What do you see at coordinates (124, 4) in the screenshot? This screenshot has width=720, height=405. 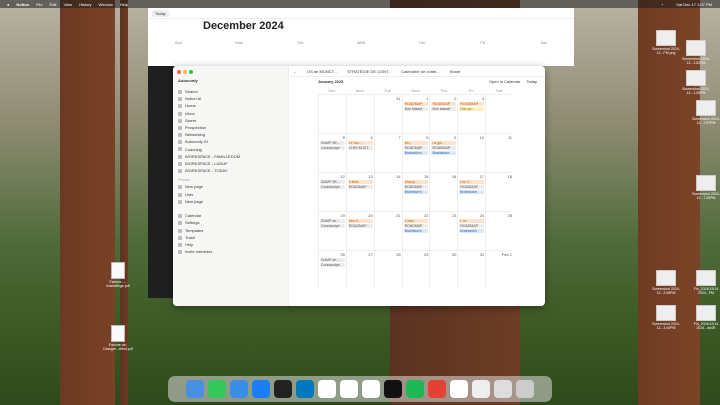 I see `menu-help: Help` at bounding box center [124, 4].